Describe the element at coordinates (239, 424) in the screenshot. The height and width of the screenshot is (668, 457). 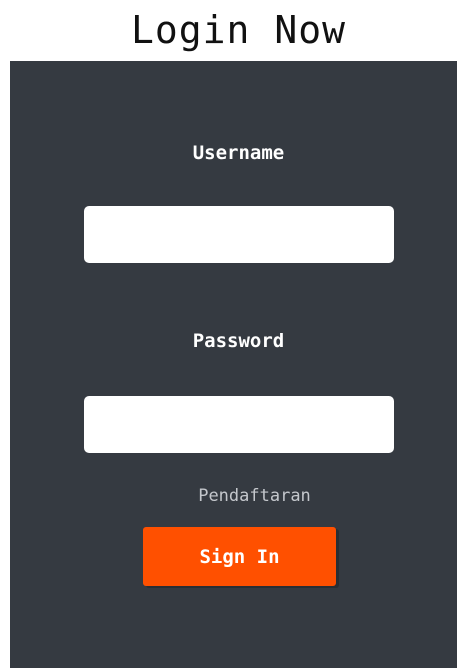
I see `password-input` at that location.